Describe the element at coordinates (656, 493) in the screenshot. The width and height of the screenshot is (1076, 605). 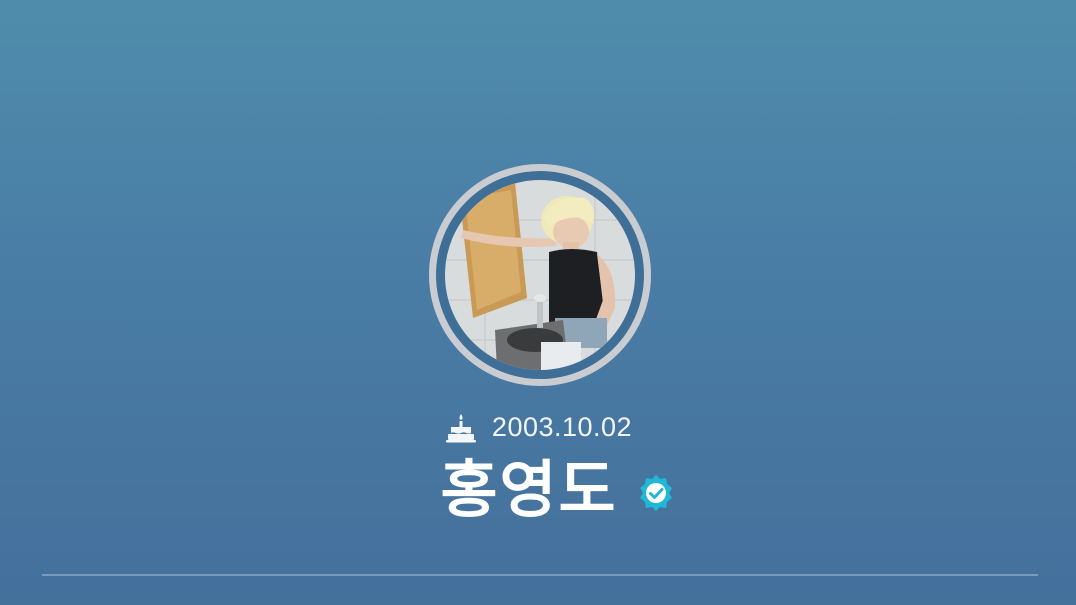
I see `verified-badge-icon` at that location.